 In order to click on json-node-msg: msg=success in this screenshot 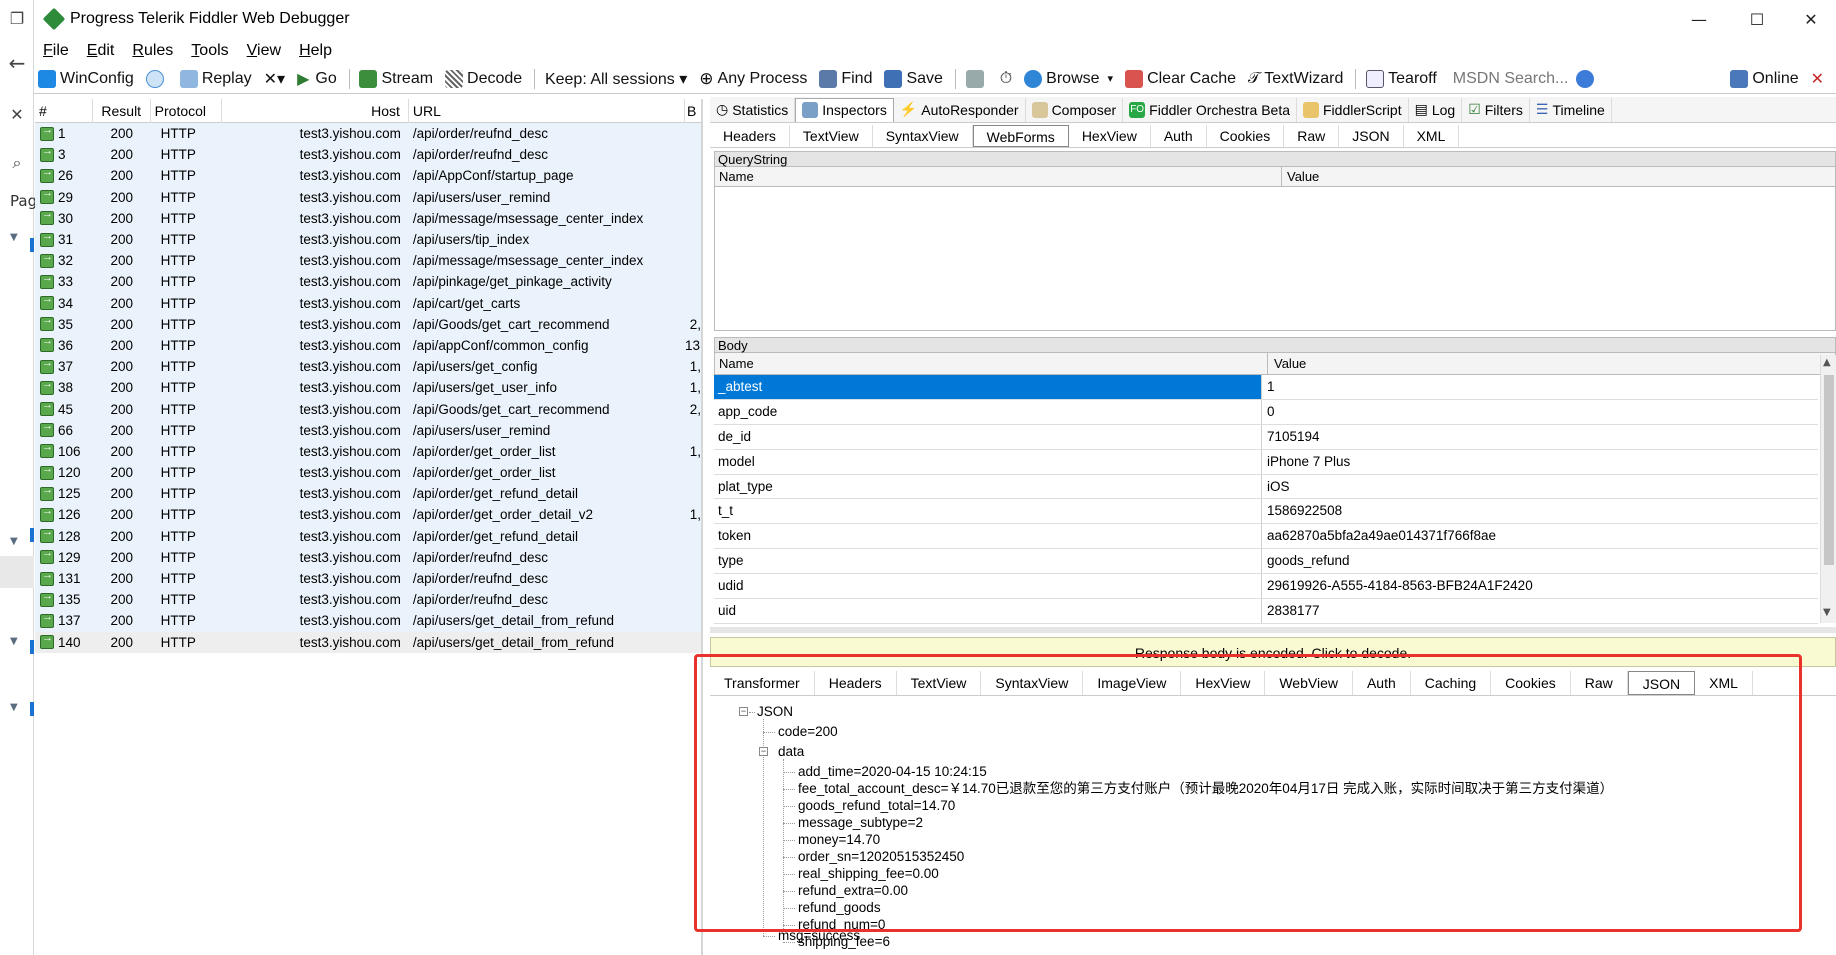, I will do `click(819, 936)`.